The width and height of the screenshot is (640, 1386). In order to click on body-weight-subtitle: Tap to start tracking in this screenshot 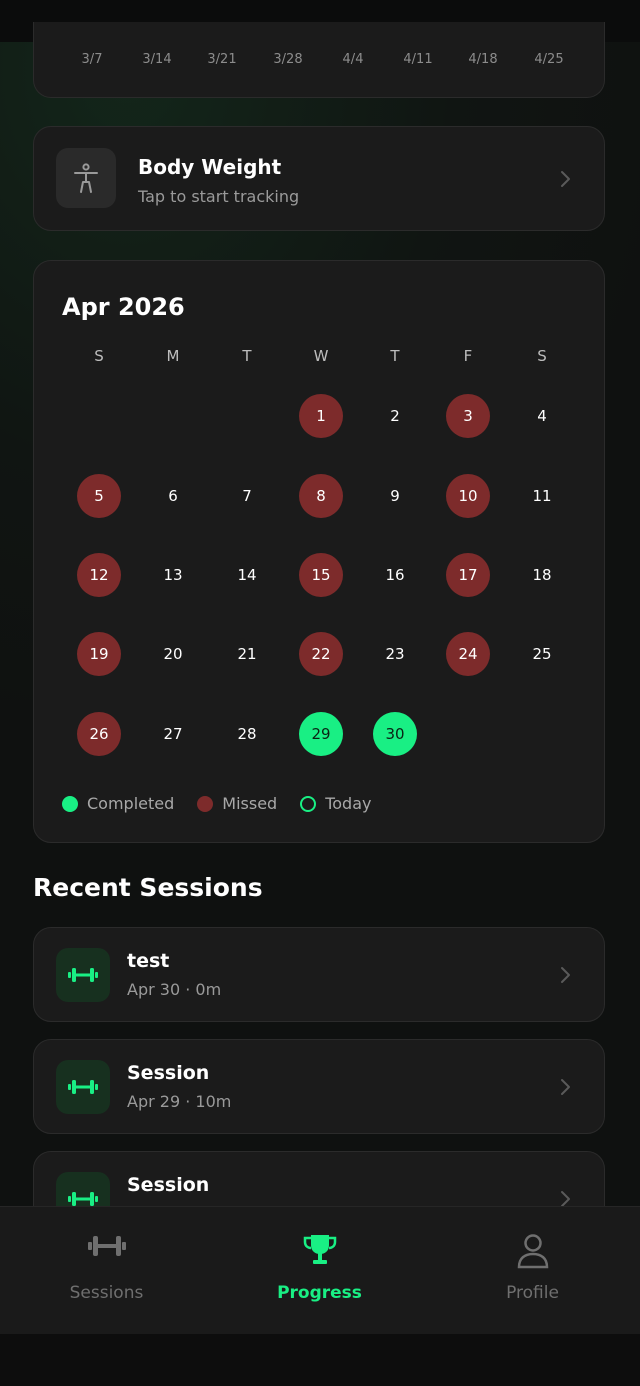, I will do `click(219, 196)`.